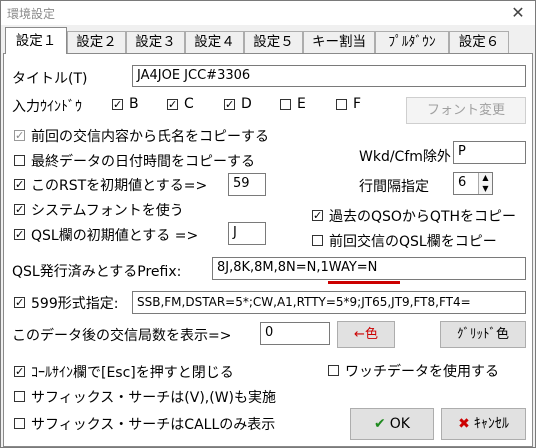 This screenshot has width=536, height=448. What do you see at coordinates (485, 178) in the screenshot?
I see `spin-up-icon: ▲` at bounding box center [485, 178].